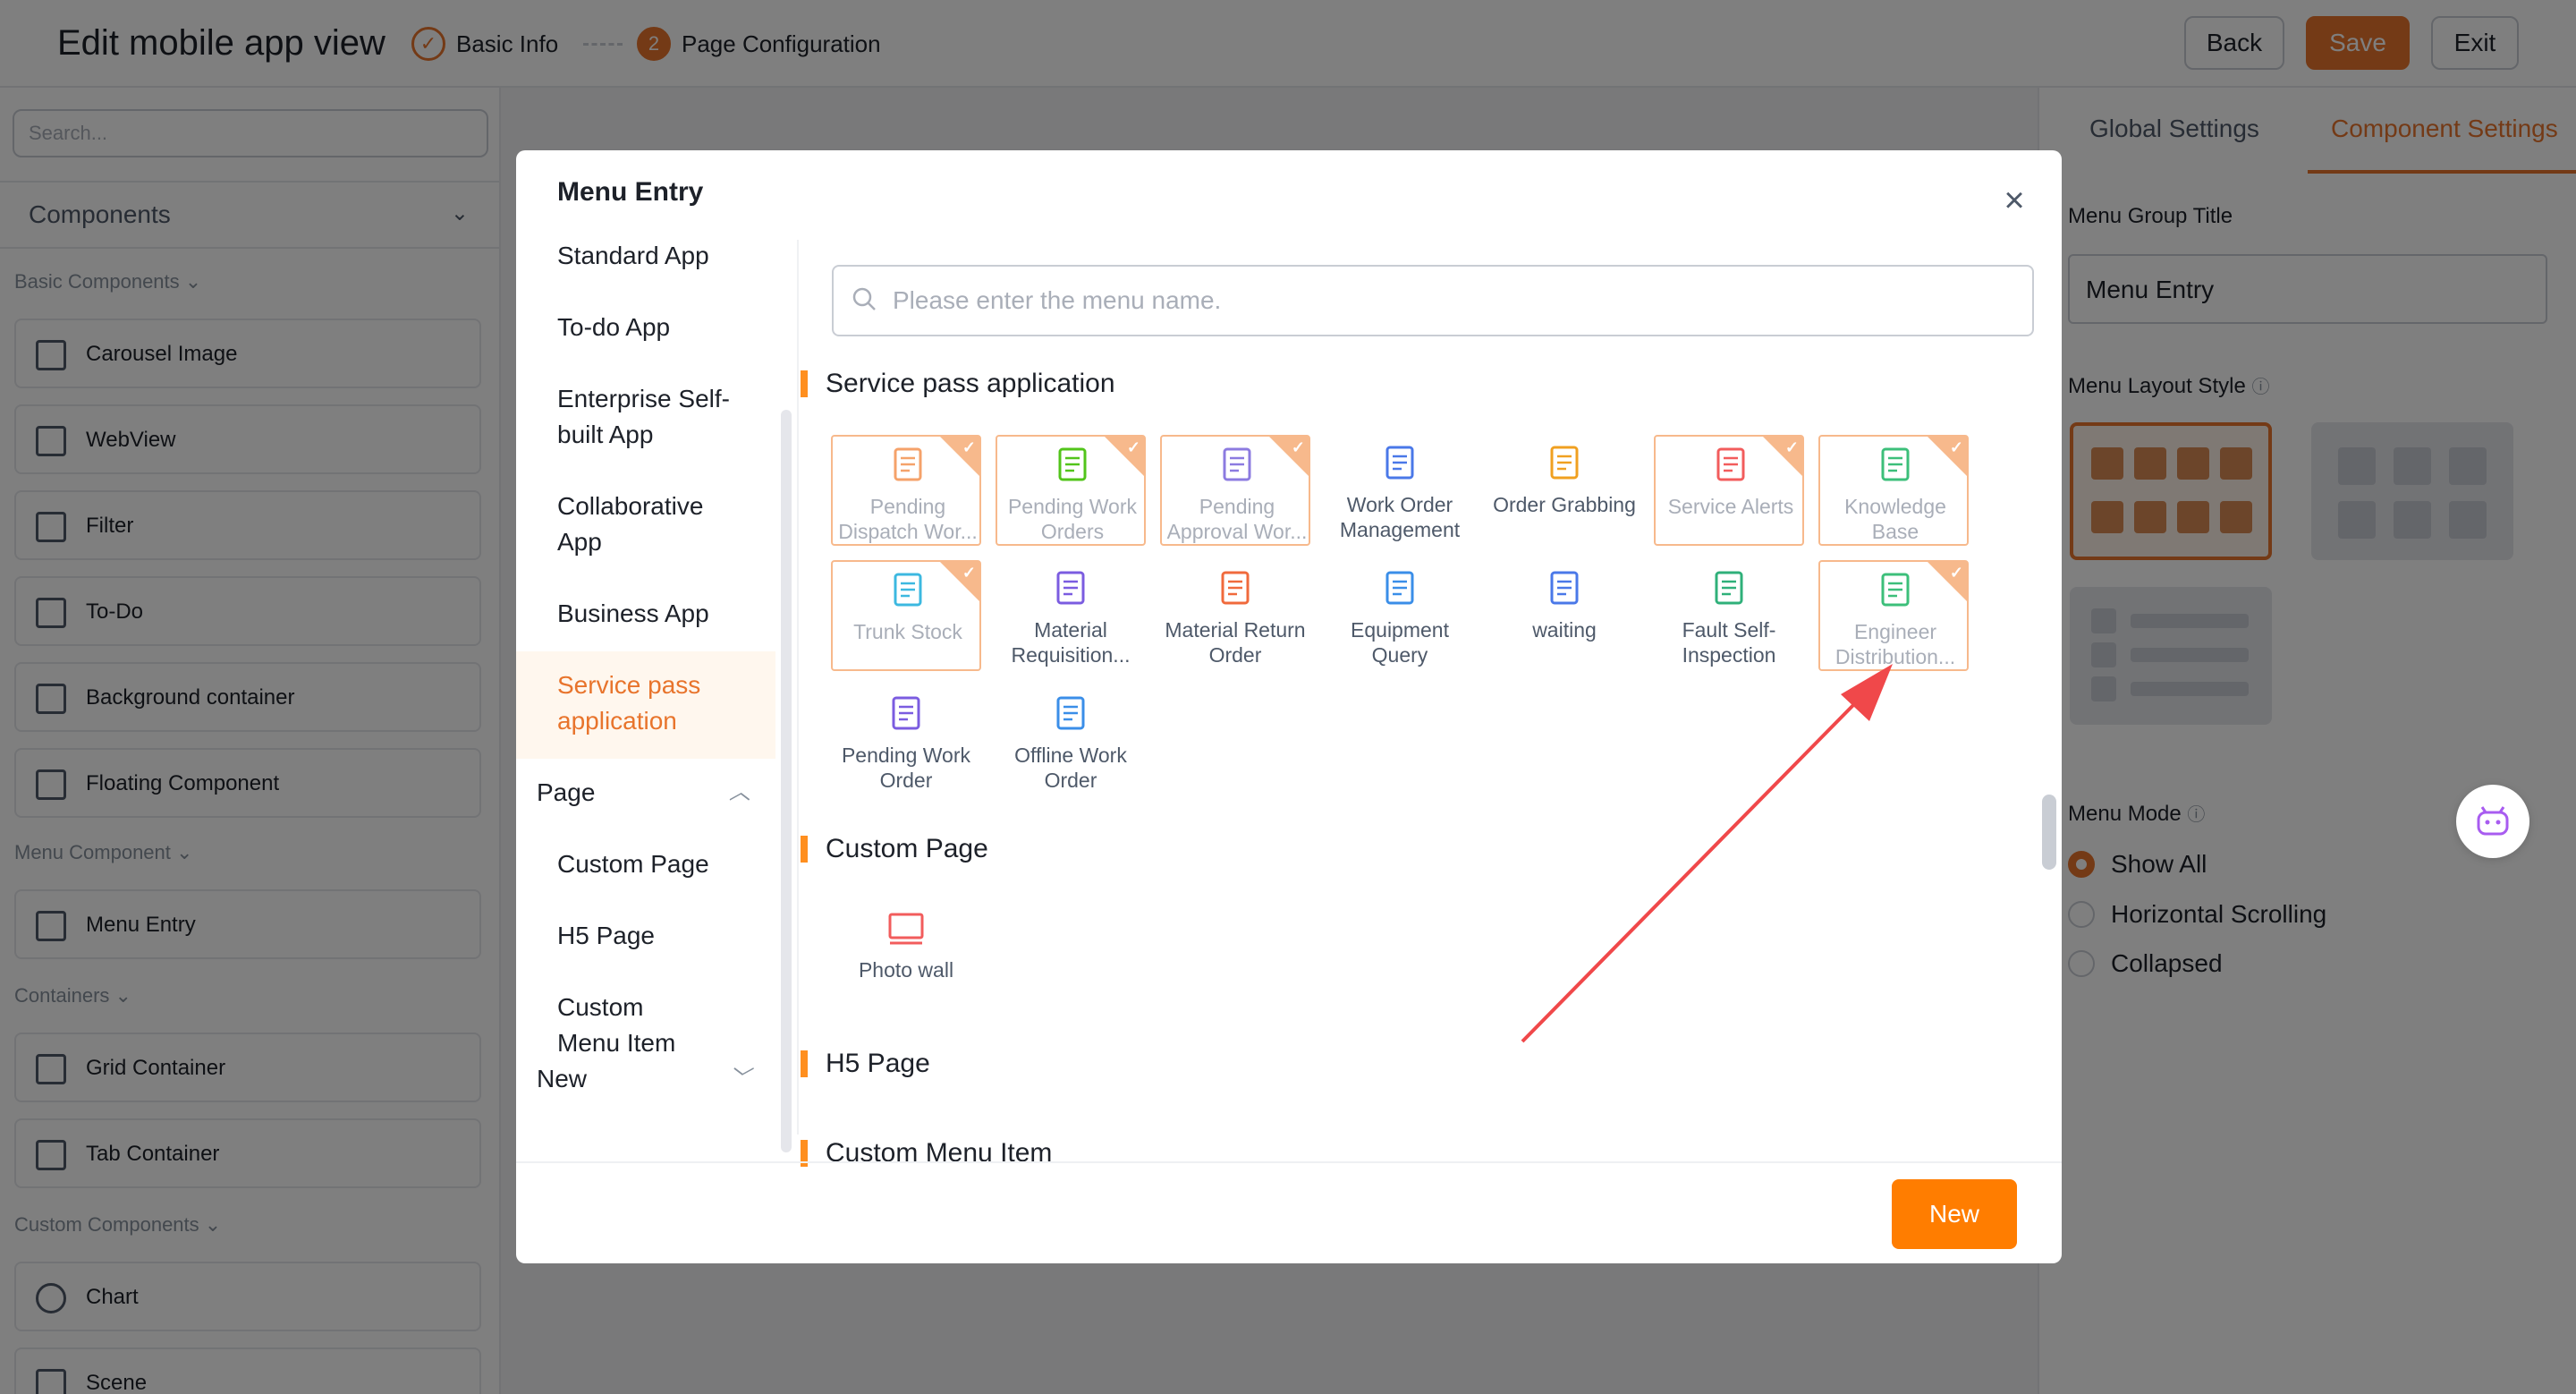 The width and height of the screenshot is (2576, 1394). What do you see at coordinates (1564, 588) in the screenshot?
I see `door-icon` at bounding box center [1564, 588].